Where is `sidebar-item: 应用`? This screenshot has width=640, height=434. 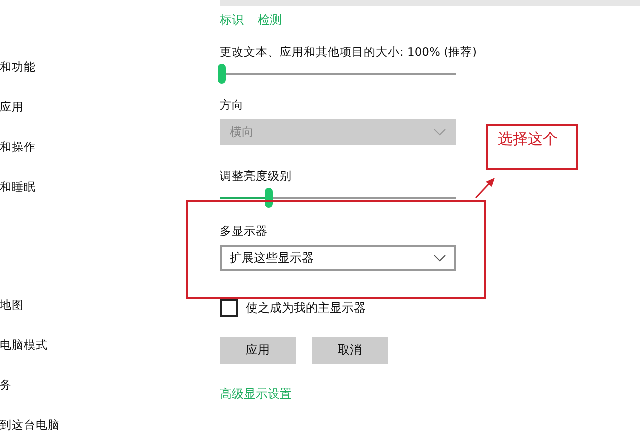 sidebar-item: 应用 is located at coordinates (110, 107).